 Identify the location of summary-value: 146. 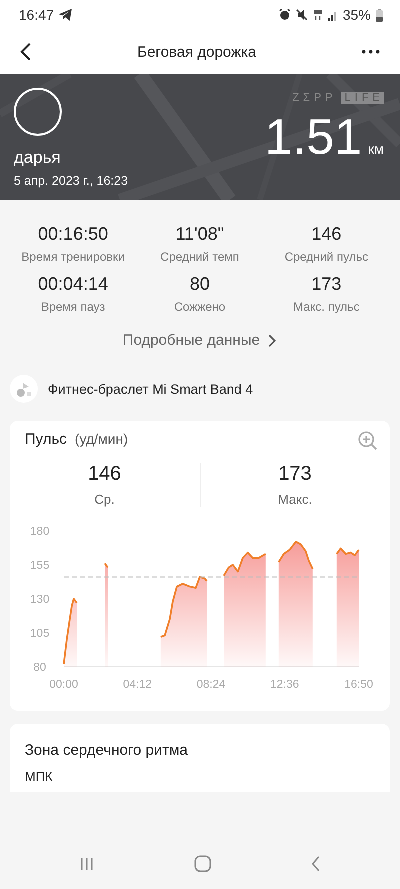
(105, 474).